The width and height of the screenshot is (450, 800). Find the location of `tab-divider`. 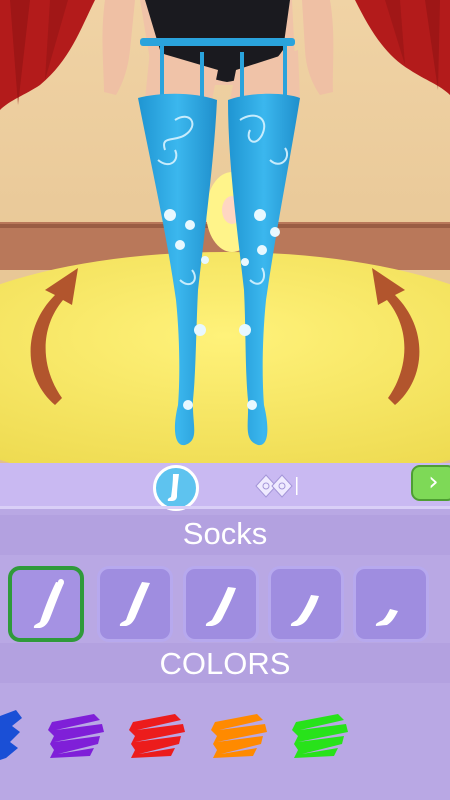

tab-divider is located at coordinates (225, 507).